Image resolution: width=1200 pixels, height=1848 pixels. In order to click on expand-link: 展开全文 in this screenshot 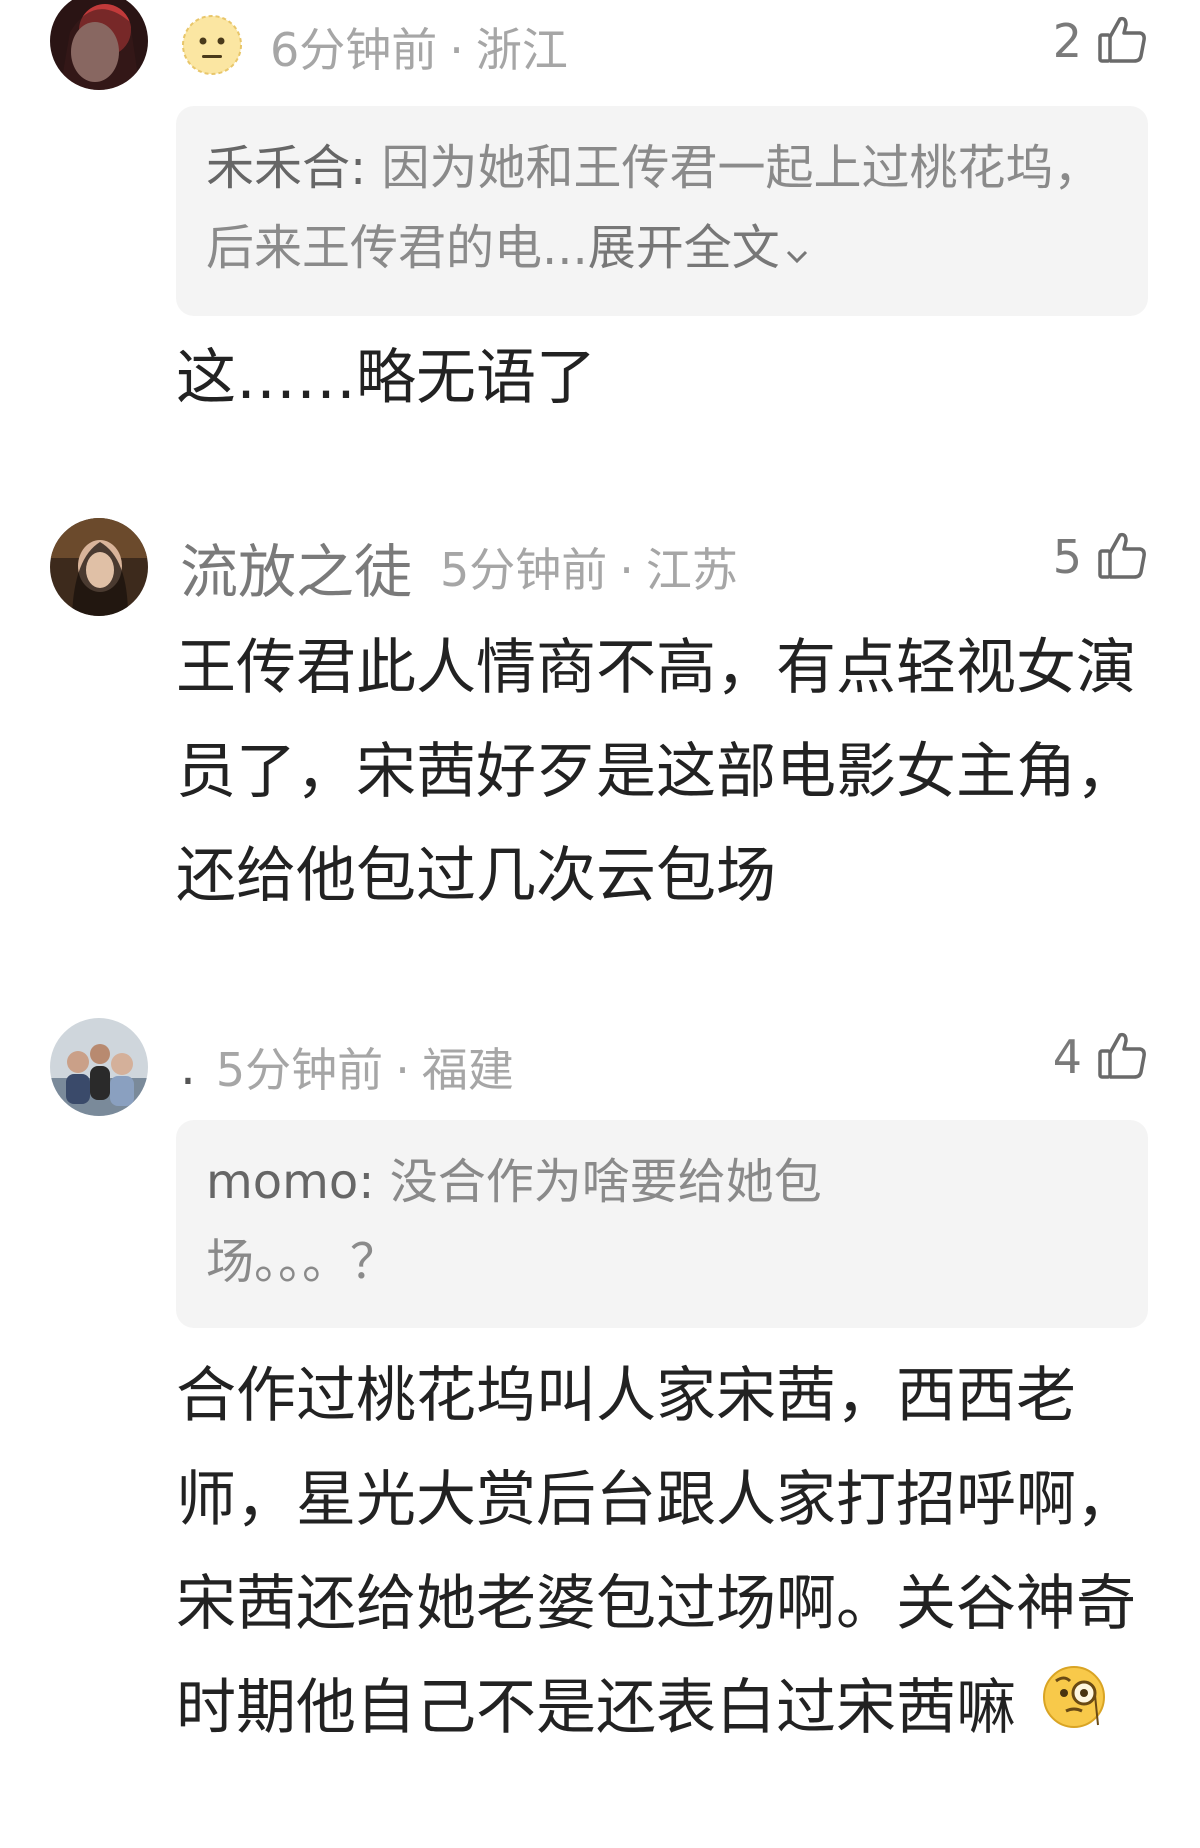, I will do `click(699, 248)`.